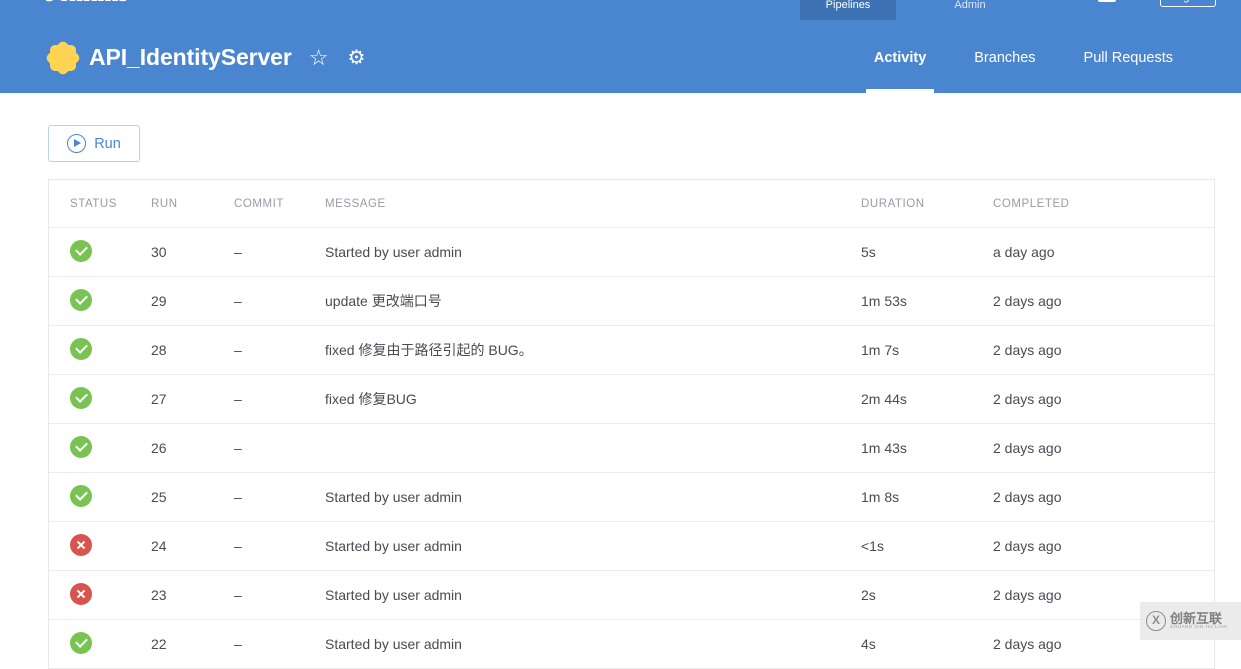 The image size is (1241, 669). I want to click on jenkins-logo: Jenkins, so click(86, 4).